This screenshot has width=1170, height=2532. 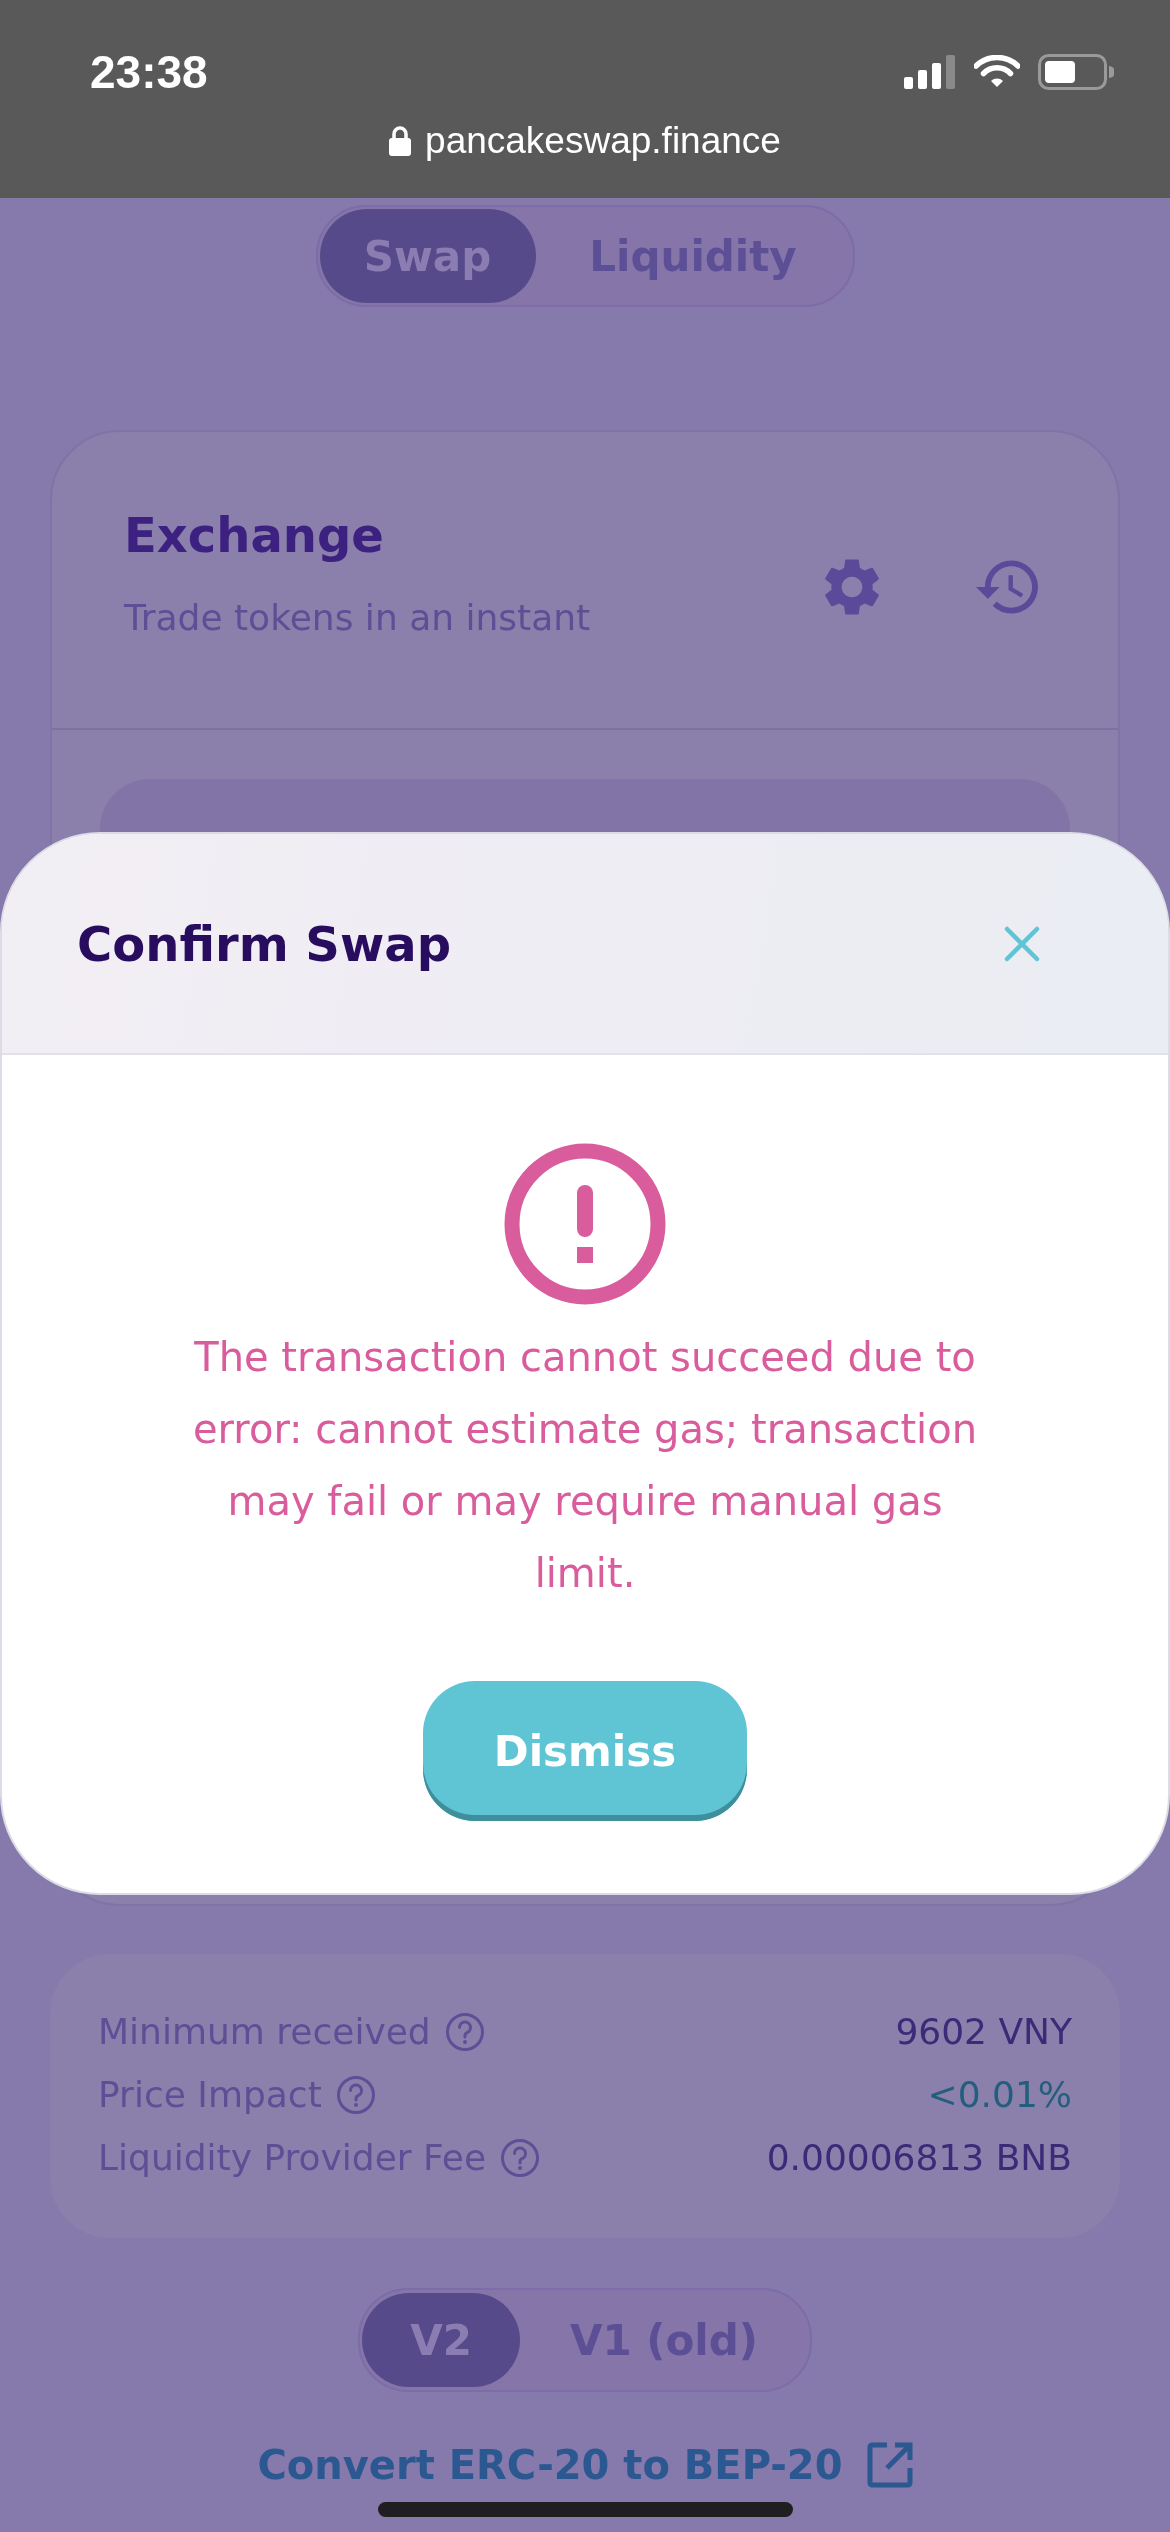 What do you see at coordinates (585, 1224) in the screenshot?
I see `warning-icon` at bounding box center [585, 1224].